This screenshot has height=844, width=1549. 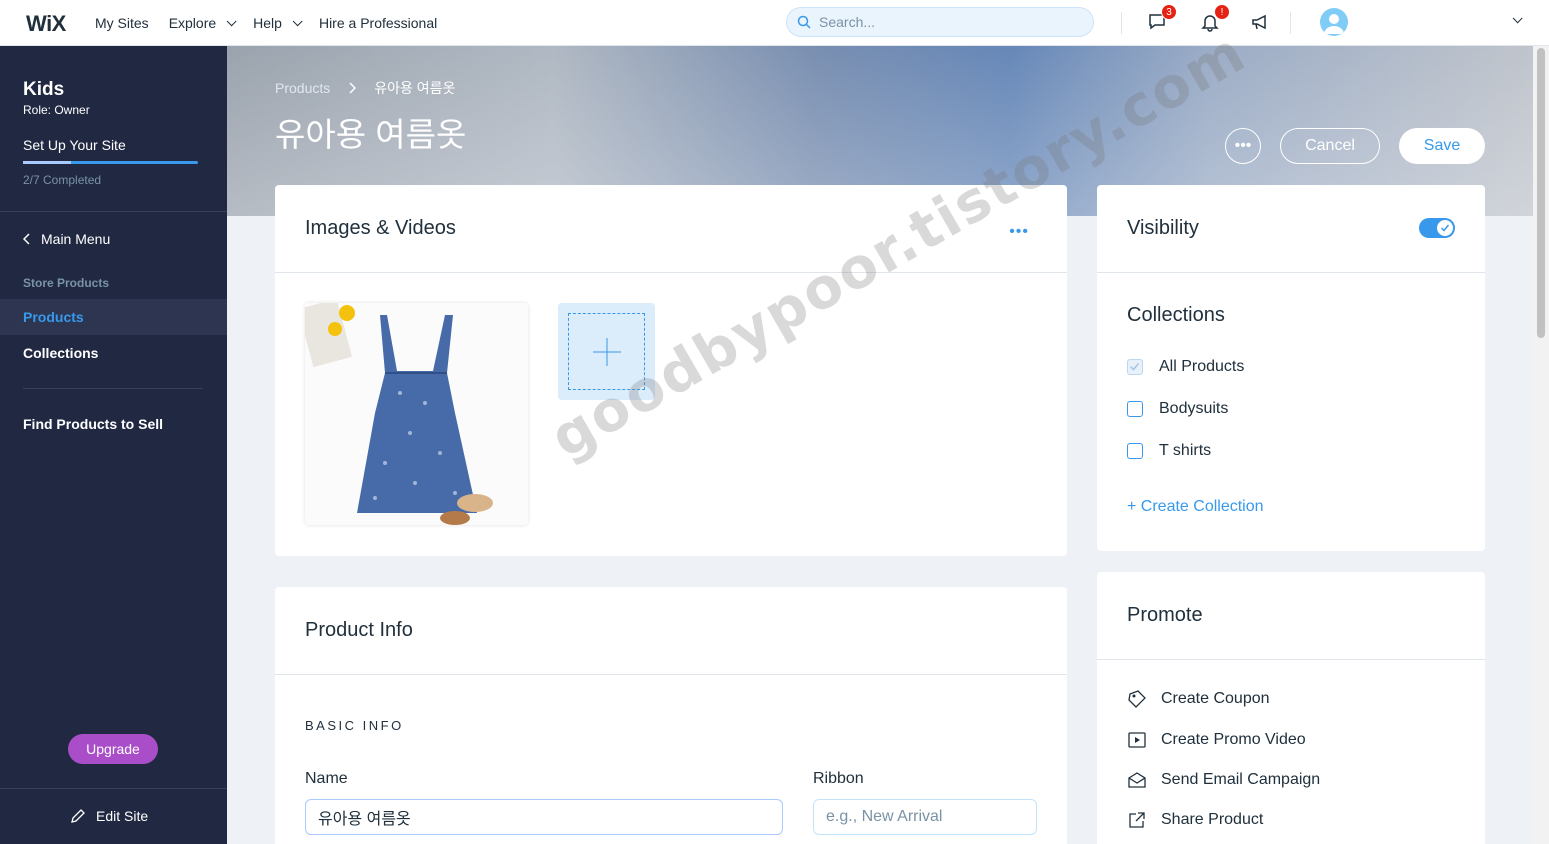 I want to click on save-button: Save, so click(x=1442, y=146).